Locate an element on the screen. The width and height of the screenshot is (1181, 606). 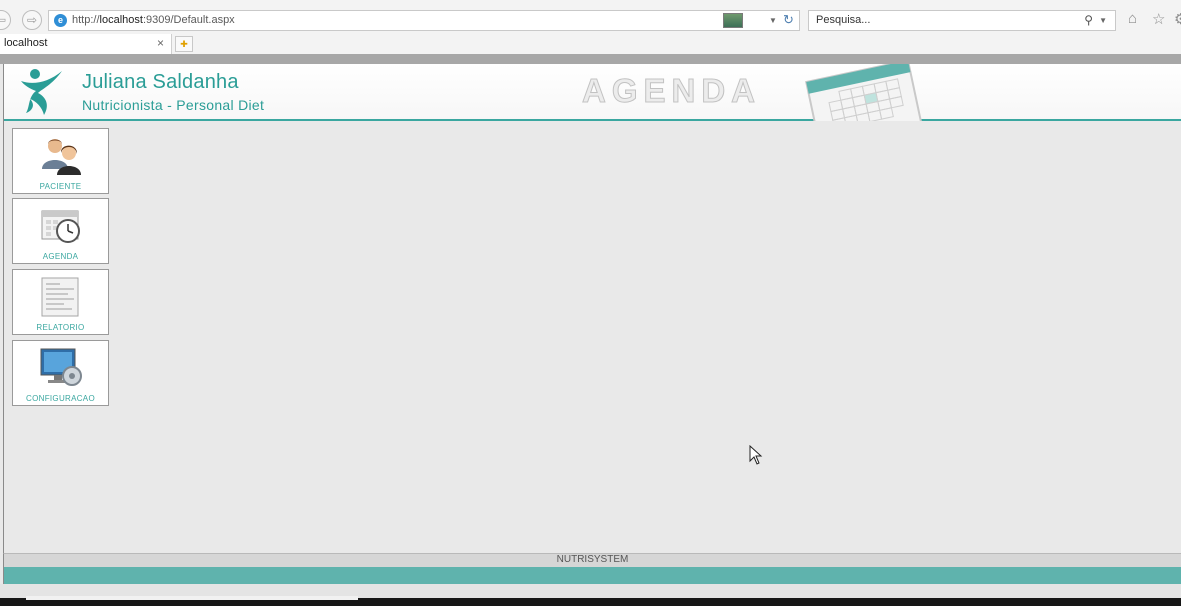
search-dropdown-icon: ▼ is located at coordinates (1103, 20).